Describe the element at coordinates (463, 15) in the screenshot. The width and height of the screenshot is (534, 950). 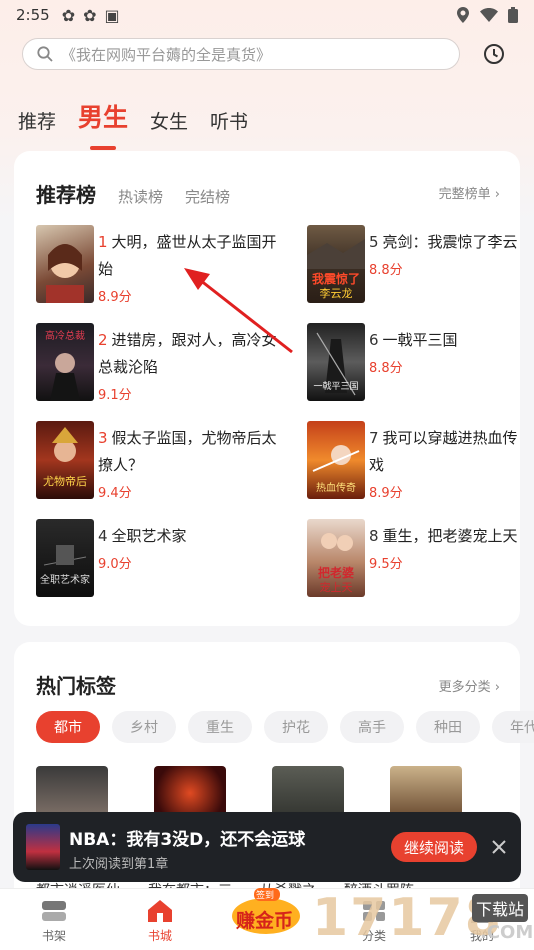
I see `location-icon` at that location.